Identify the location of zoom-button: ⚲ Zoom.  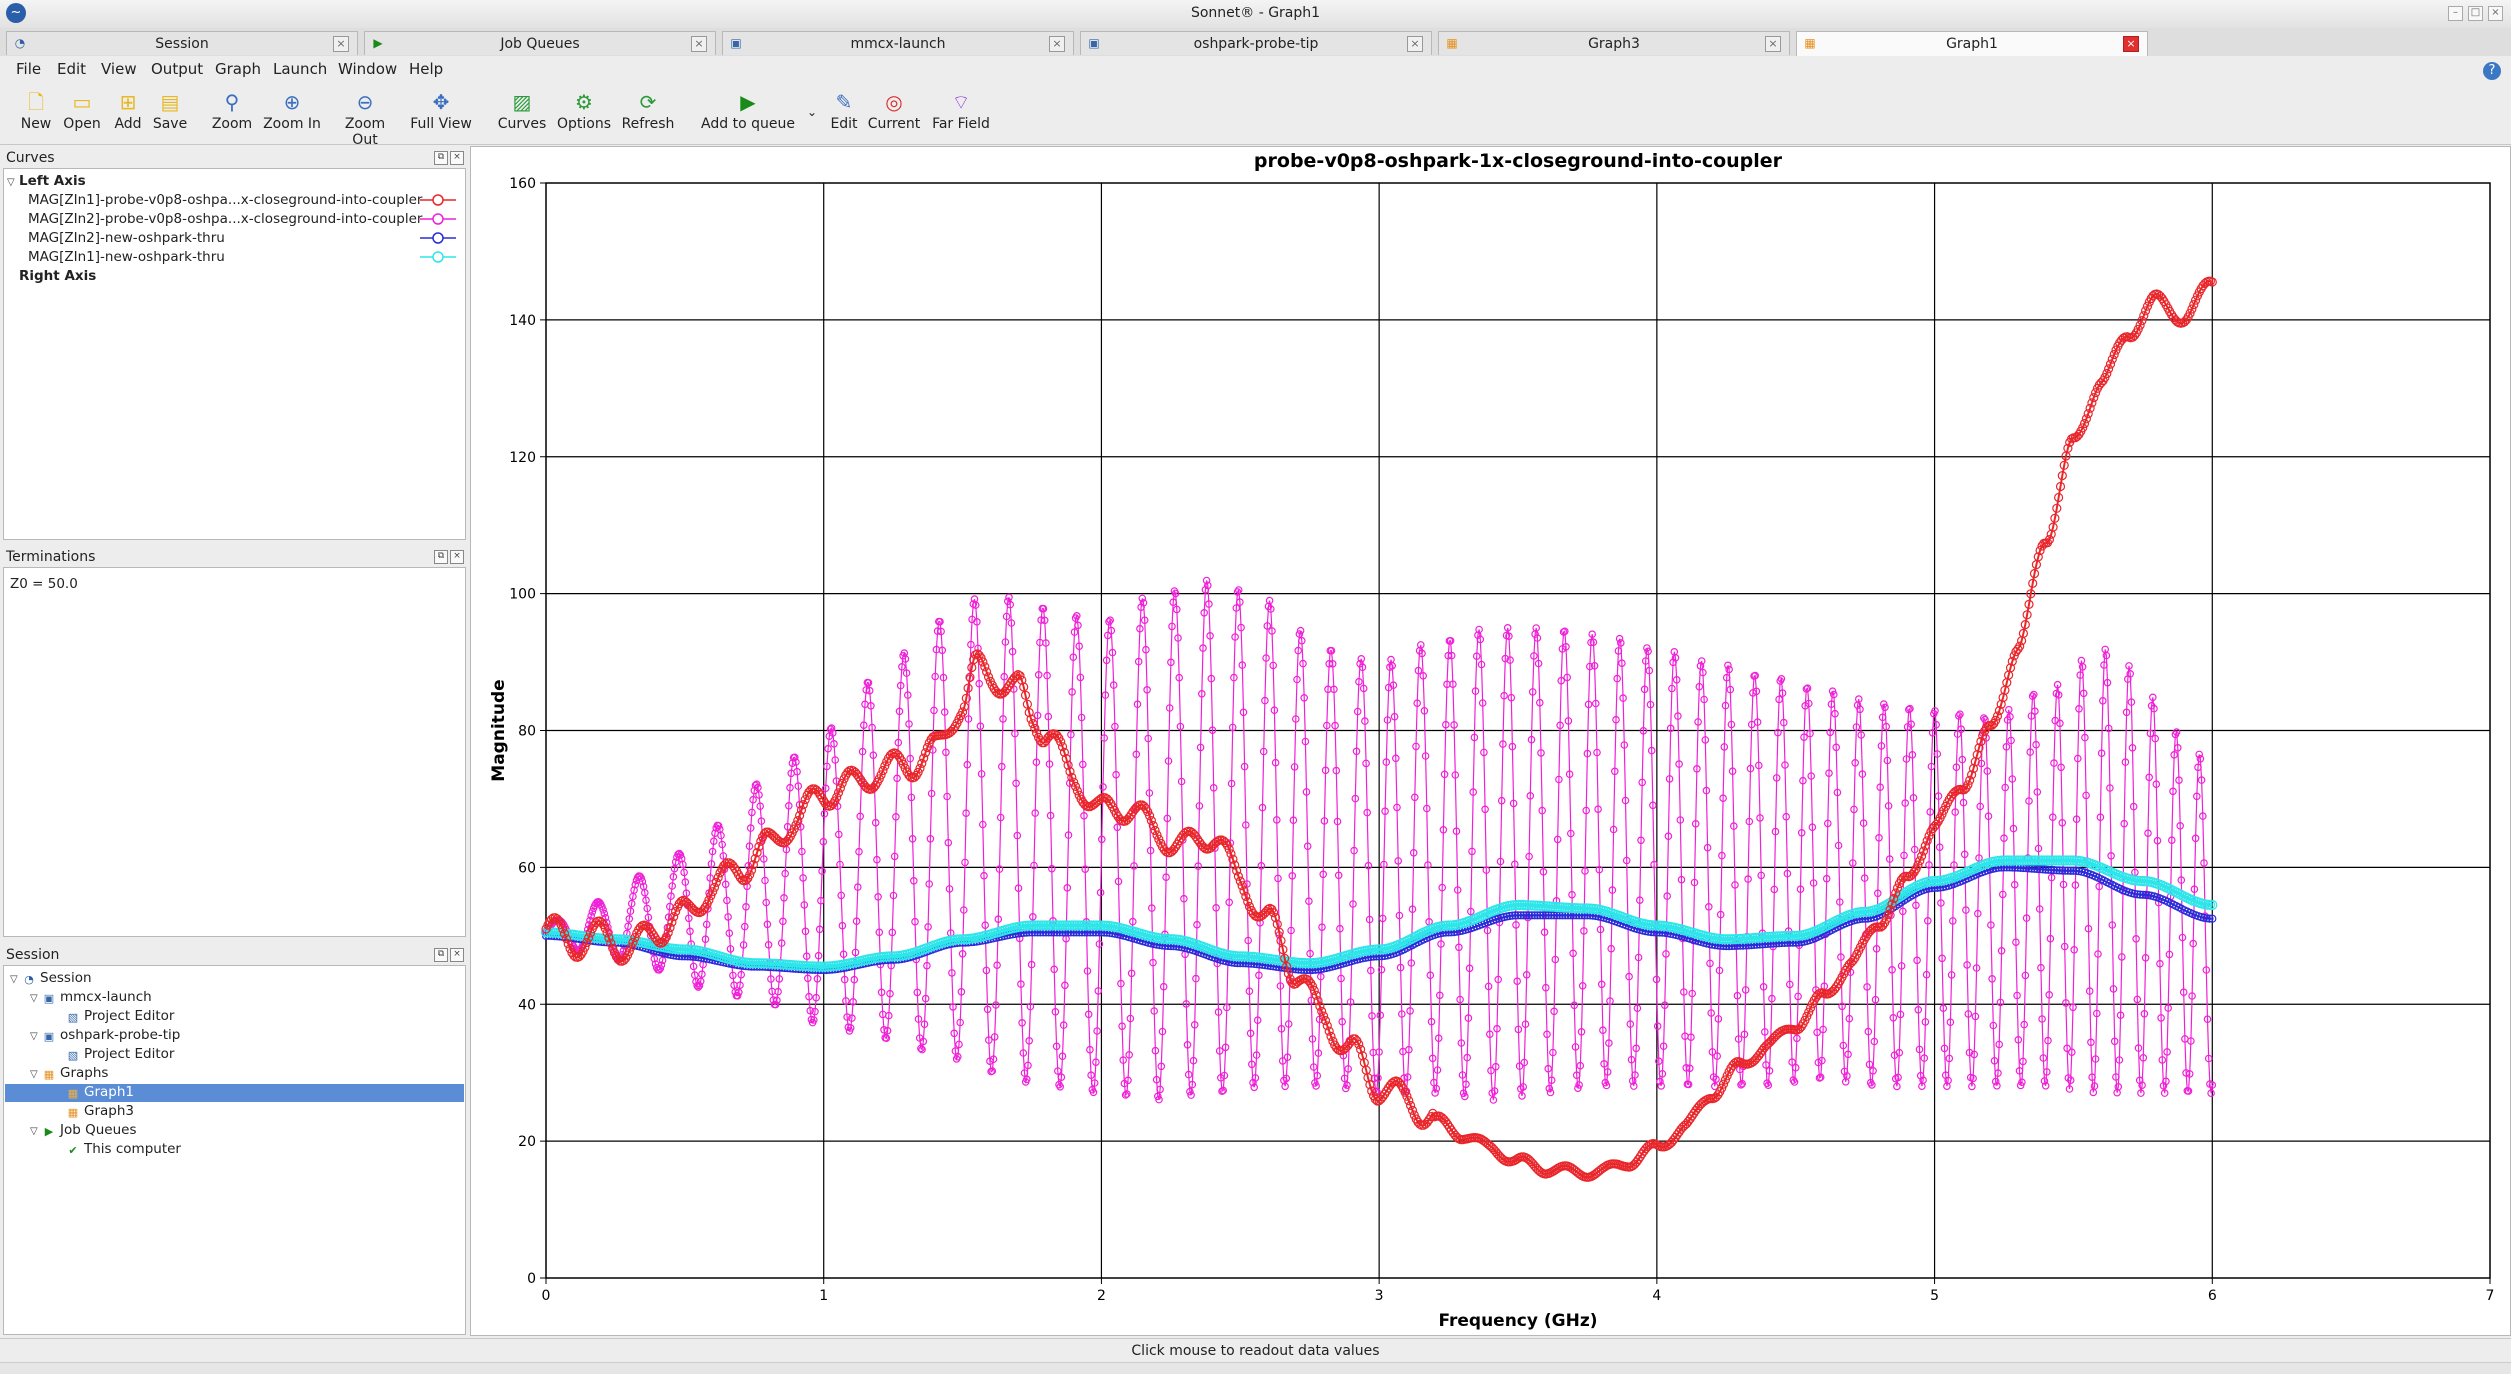
(232, 111).